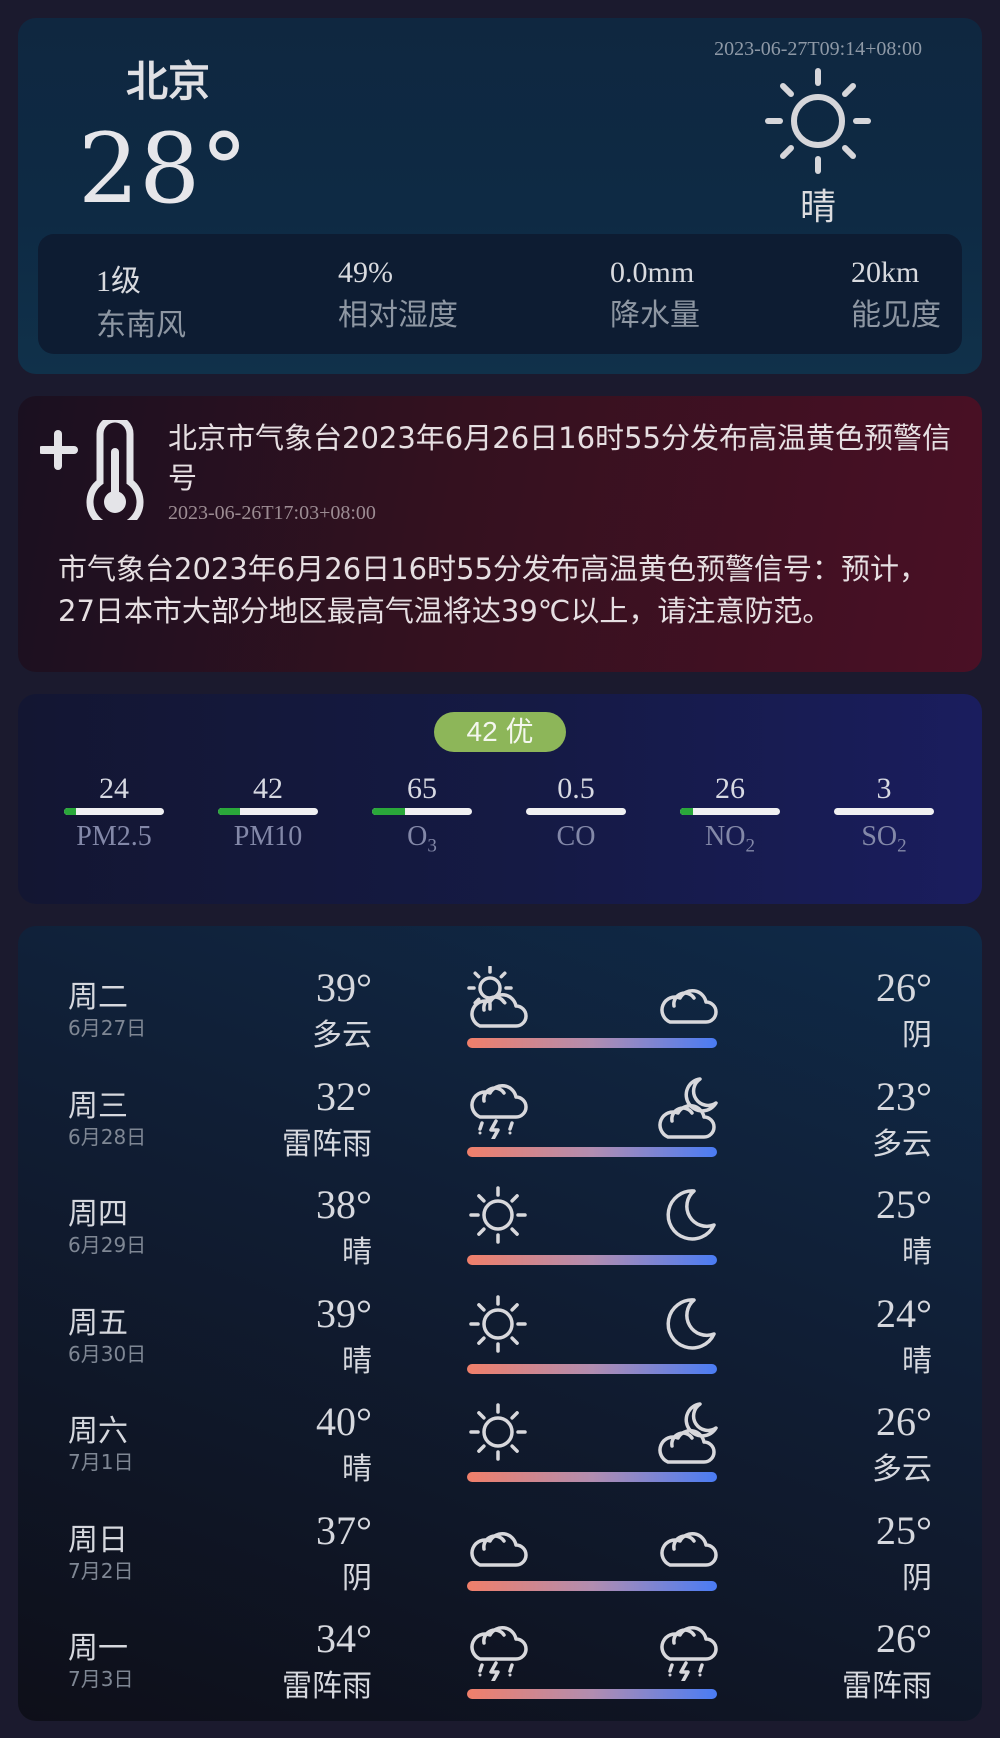  What do you see at coordinates (559, 458) in the screenshot?
I see `alert-title: 北京市气象台2023年6月26日16时55分发布高温黄色预警信号` at bounding box center [559, 458].